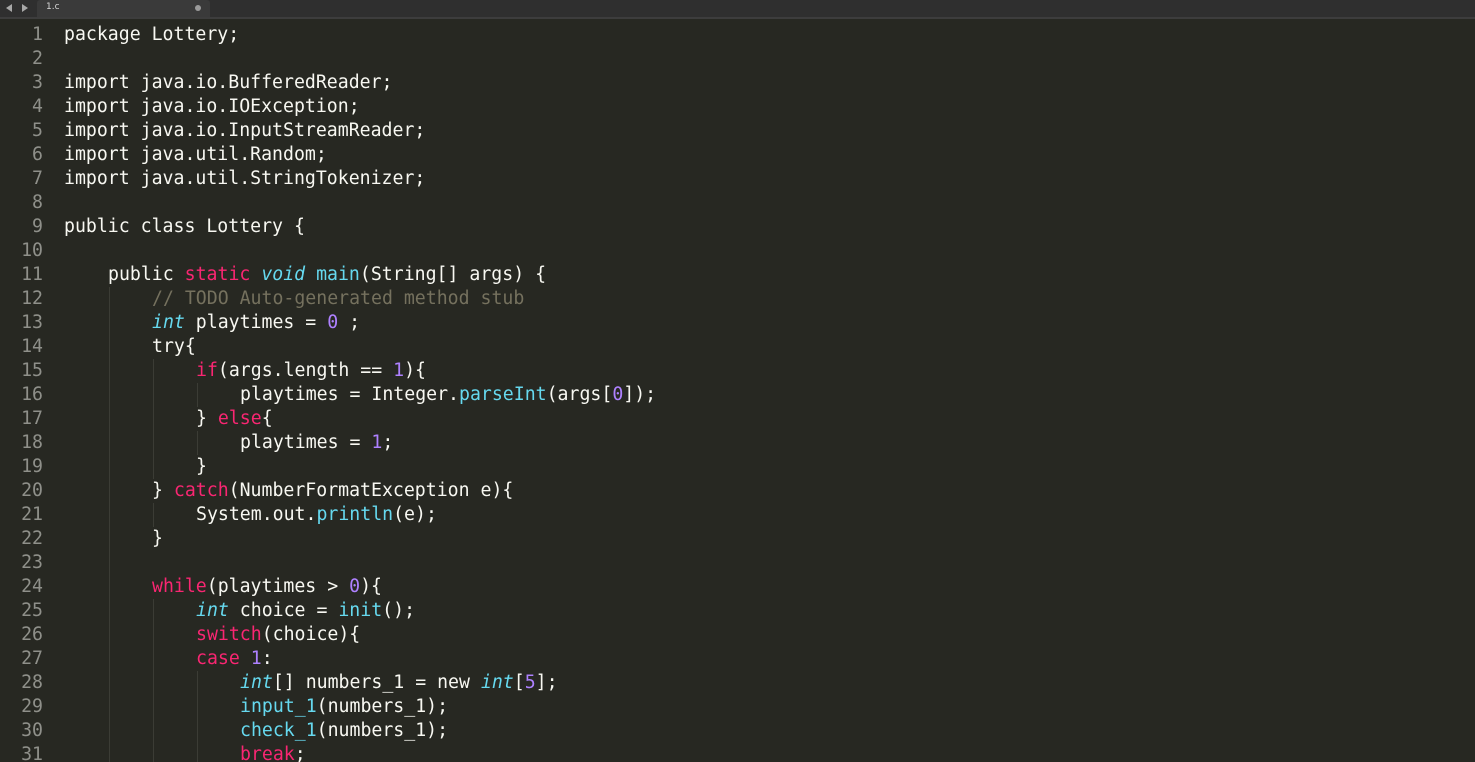  Describe the element at coordinates (207, 370) in the screenshot. I see `code-token: if` at that location.